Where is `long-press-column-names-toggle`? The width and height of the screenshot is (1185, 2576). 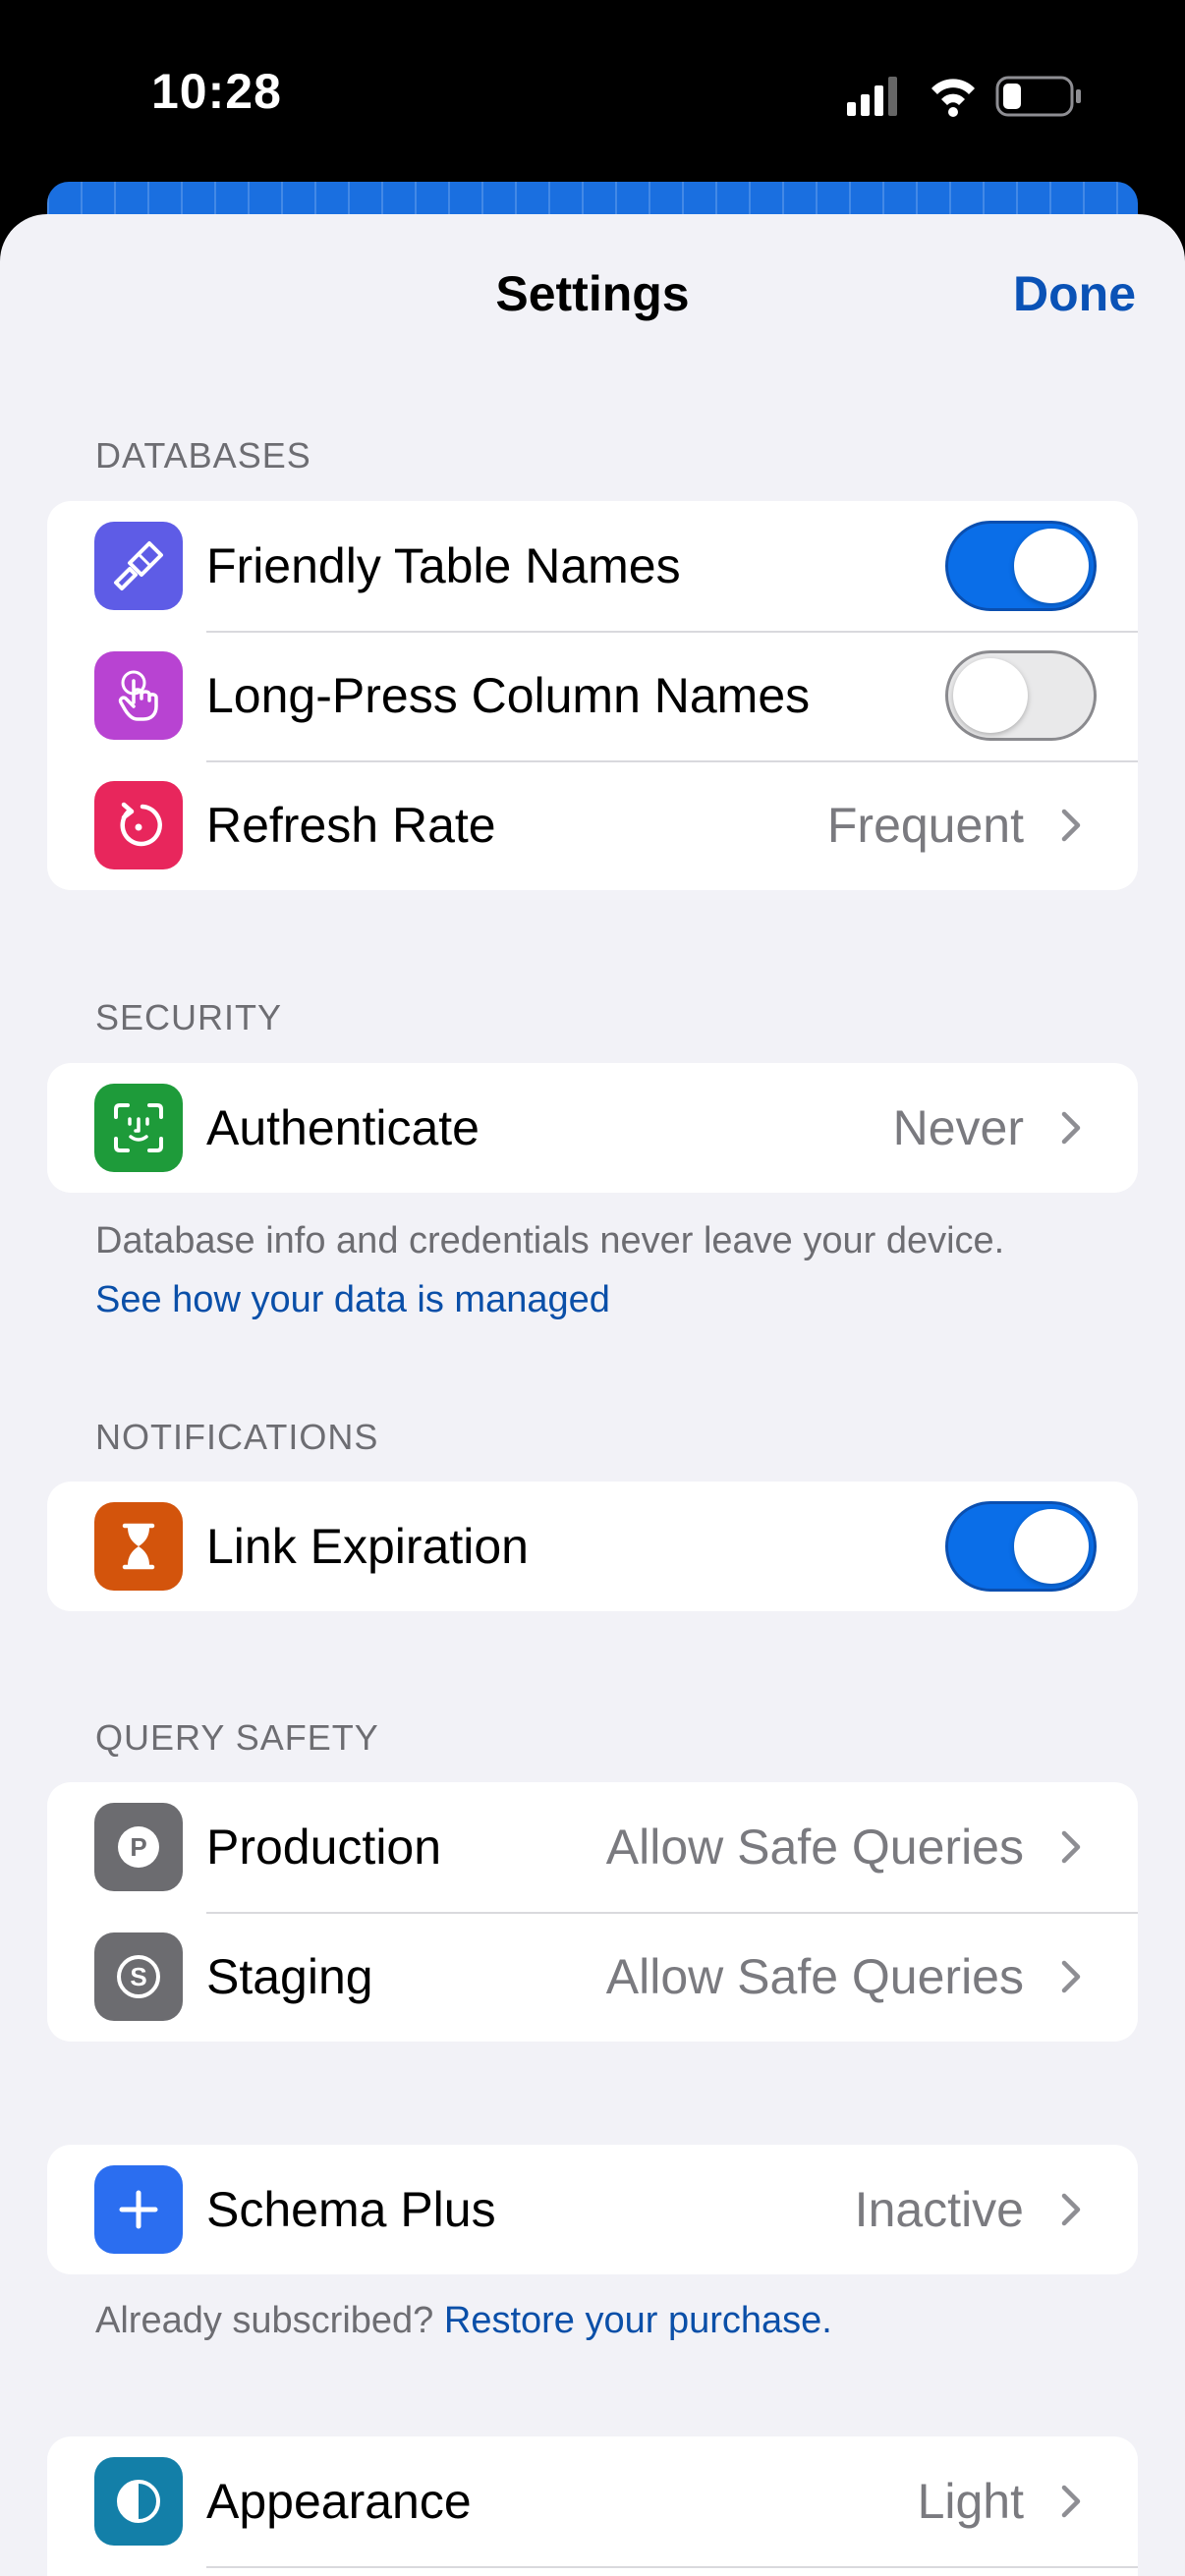
long-press-column-names-toggle is located at coordinates (1021, 695).